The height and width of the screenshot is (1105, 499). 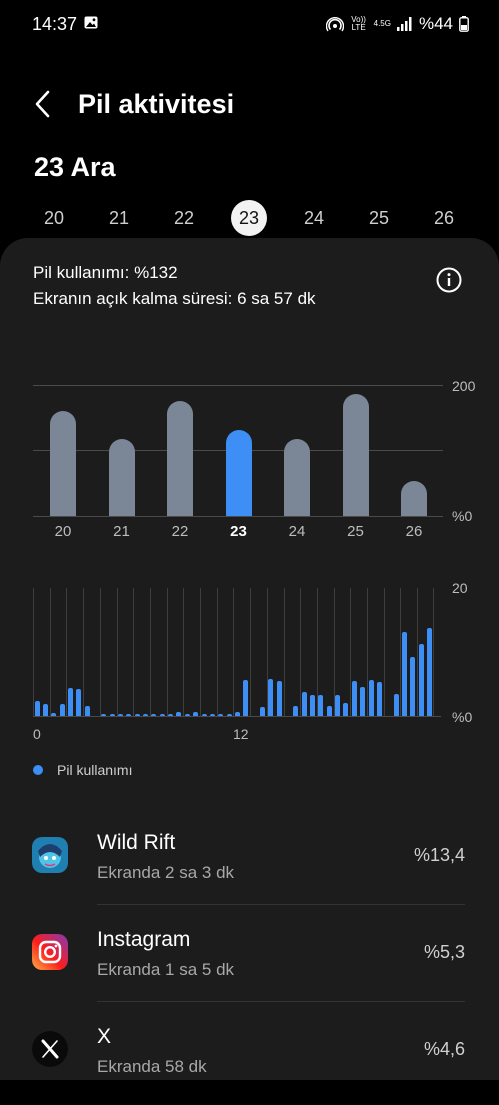 I want to click on chart-legend: Pil kullanımı, so click(x=82, y=770).